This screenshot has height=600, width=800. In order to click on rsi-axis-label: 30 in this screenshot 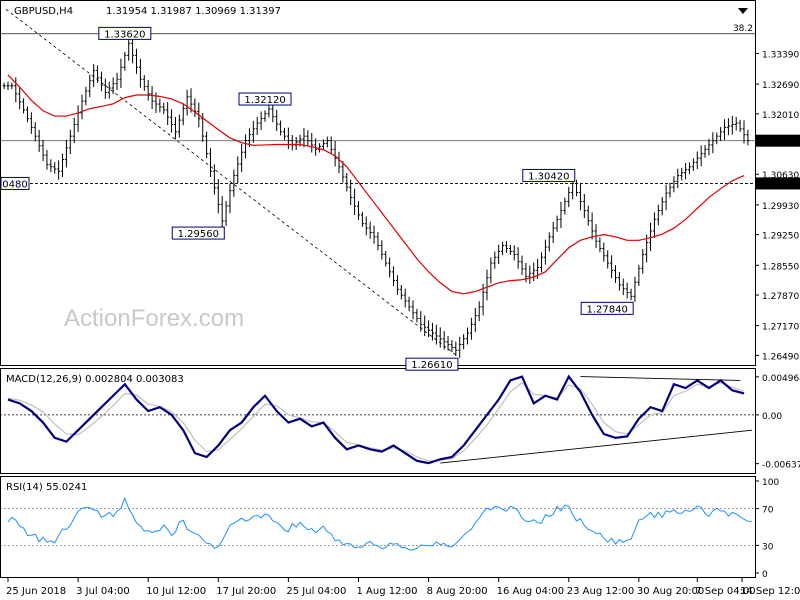, I will do `click(768, 547)`.